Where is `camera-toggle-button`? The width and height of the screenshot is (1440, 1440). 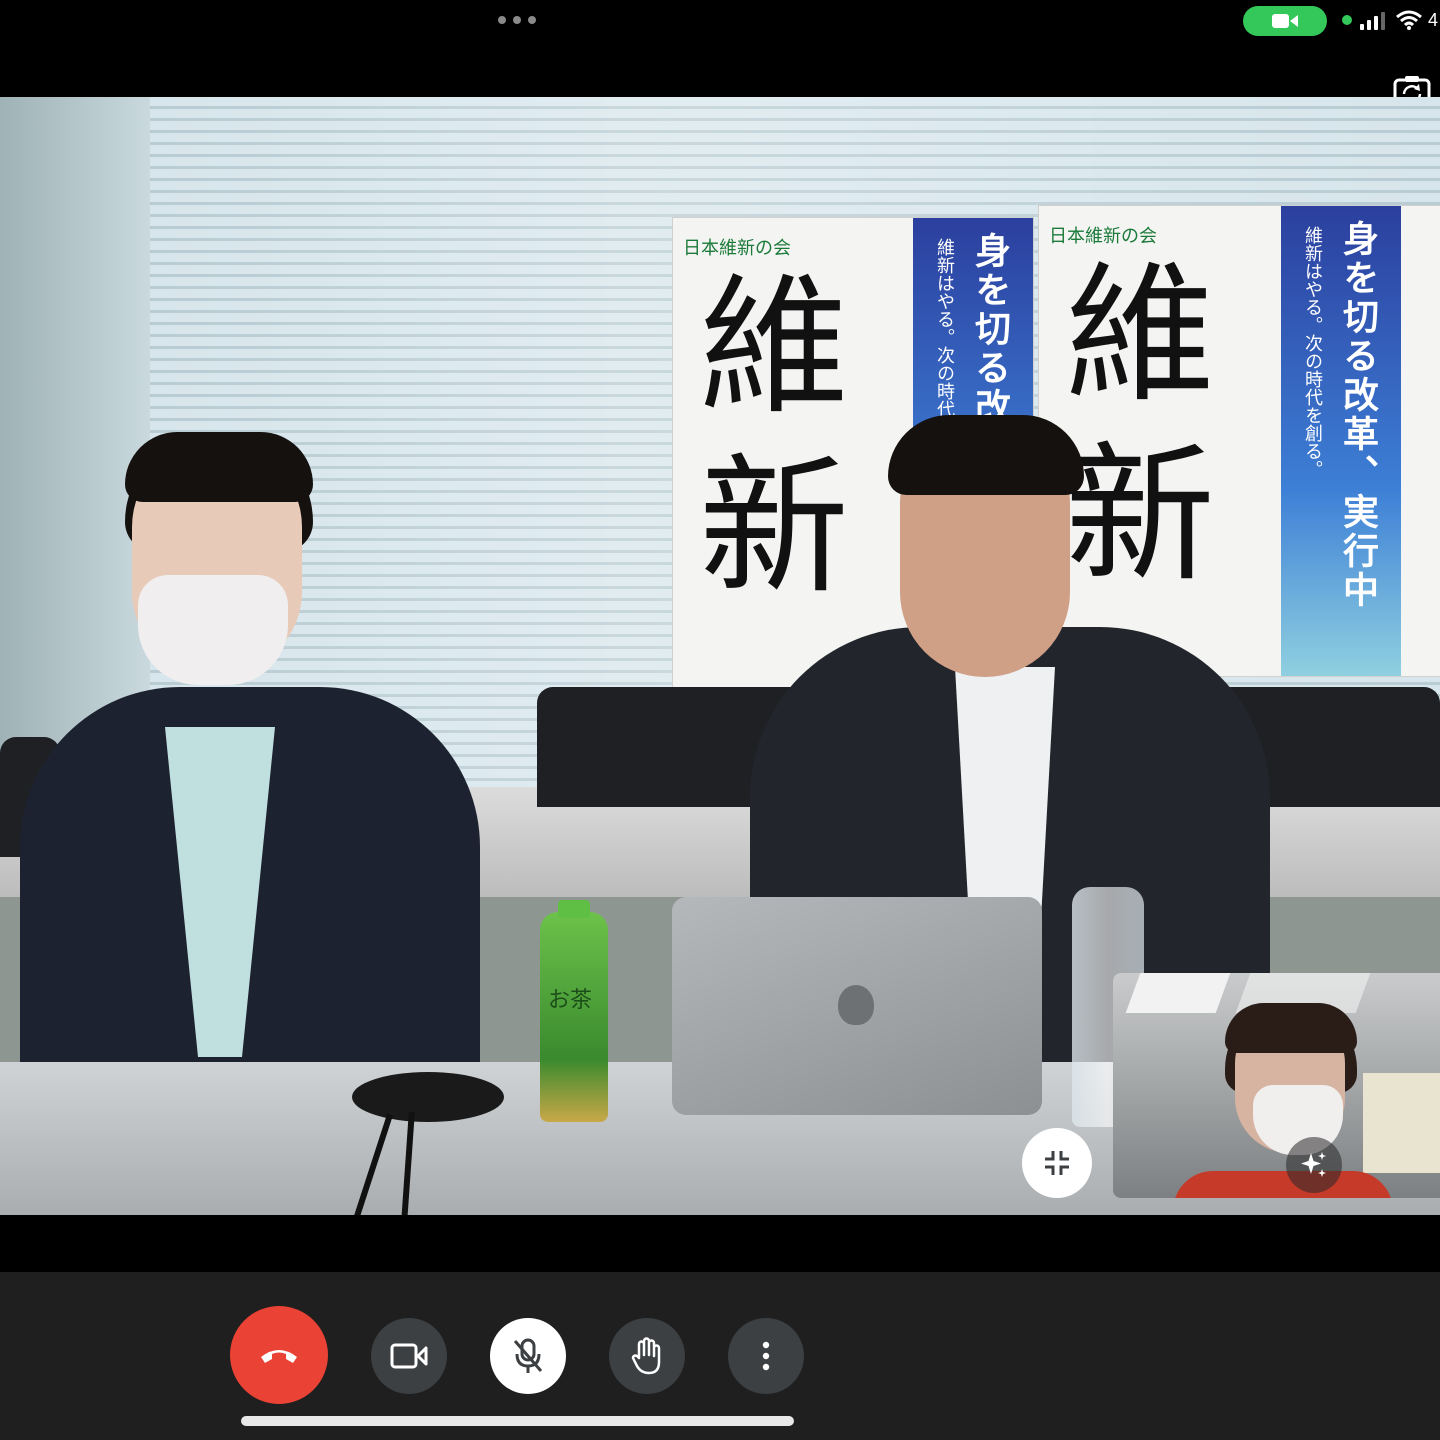
camera-toggle-button is located at coordinates (409, 1356).